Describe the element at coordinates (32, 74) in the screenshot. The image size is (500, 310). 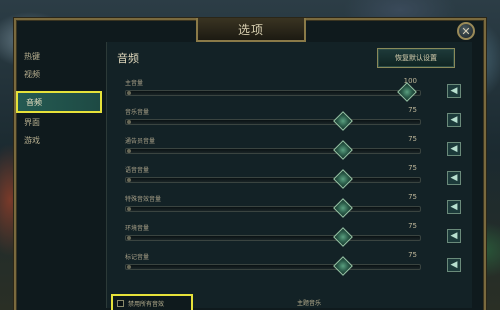
I see `sidebar-item-label: 视频` at that location.